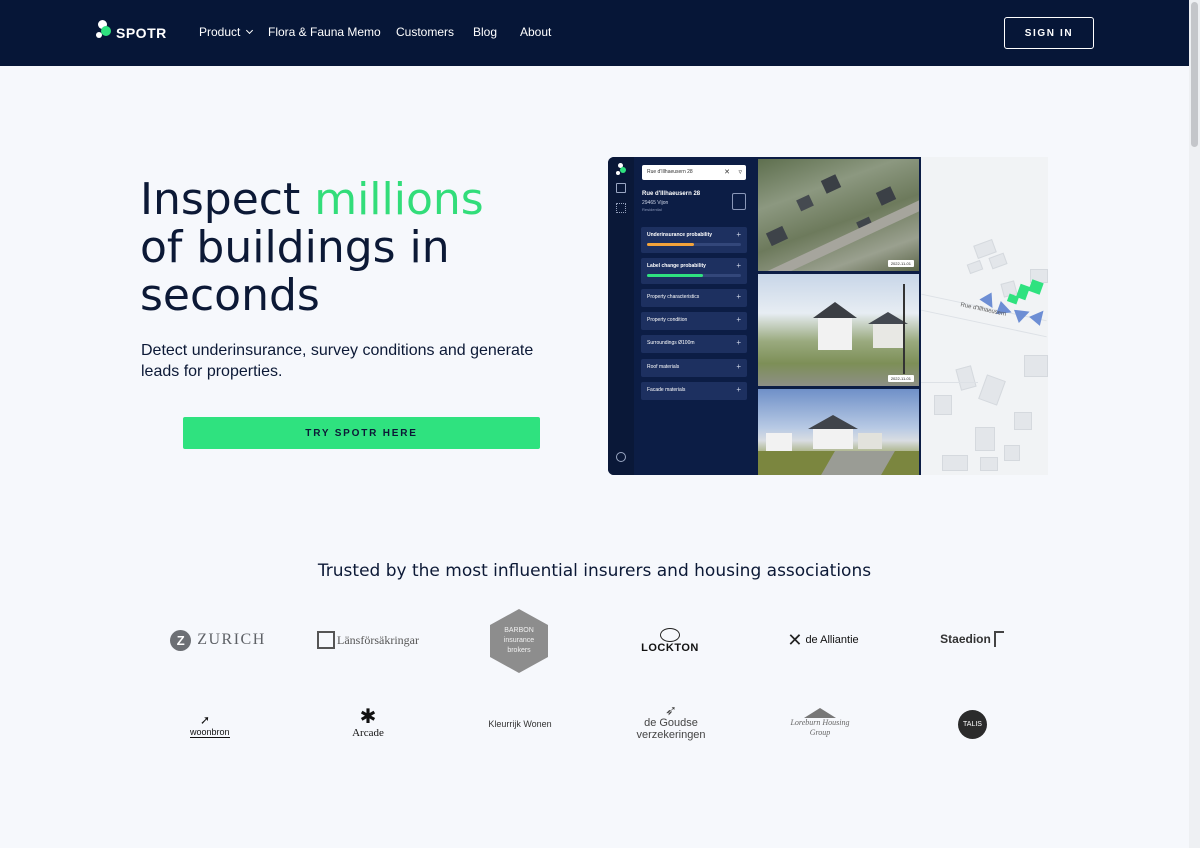 This screenshot has width=1200, height=848. What do you see at coordinates (670, 635) in the screenshot?
I see `lockton-globe-icon` at bounding box center [670, 635].